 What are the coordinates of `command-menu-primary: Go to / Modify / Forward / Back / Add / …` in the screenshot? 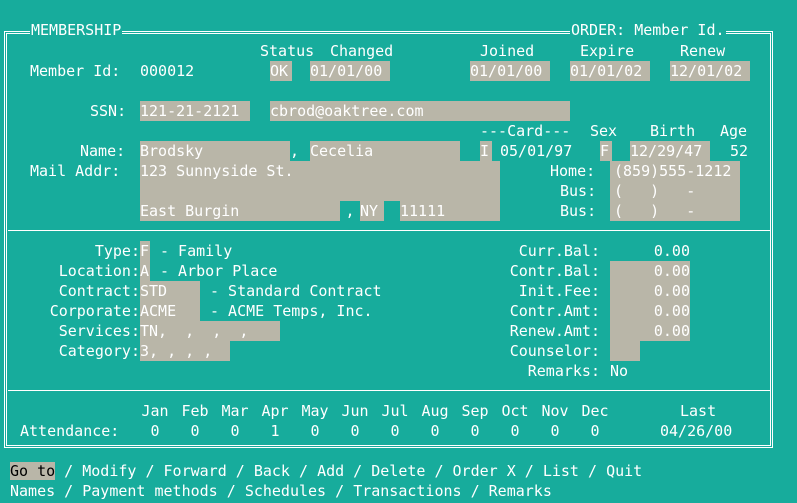 It's located at (326, 471).